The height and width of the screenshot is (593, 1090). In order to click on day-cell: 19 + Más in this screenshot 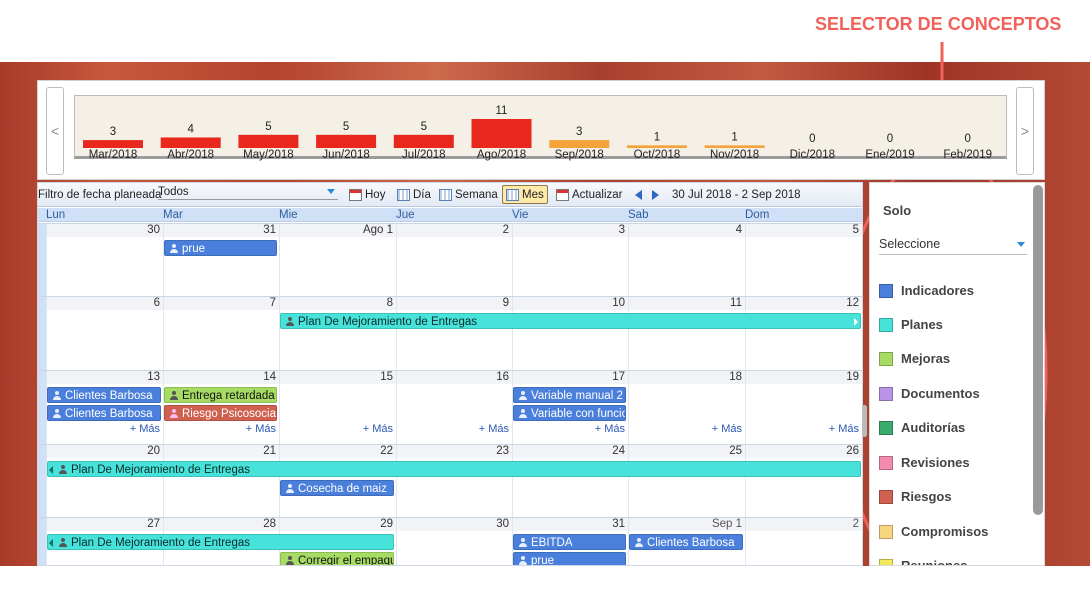, I will do `click(803, 407)`.